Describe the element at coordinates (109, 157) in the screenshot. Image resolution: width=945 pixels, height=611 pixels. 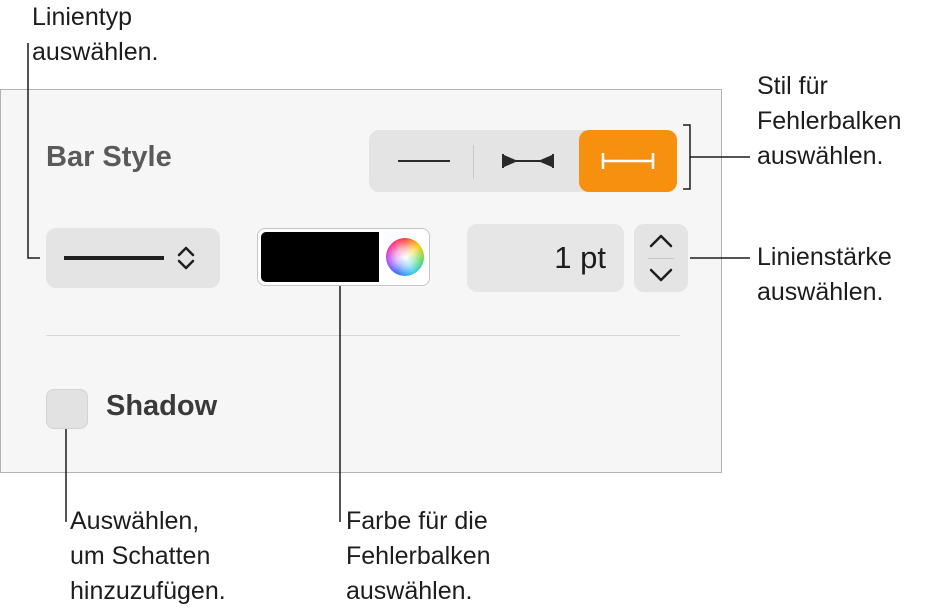
I see `bar-style-label: Bar Style` at that location.